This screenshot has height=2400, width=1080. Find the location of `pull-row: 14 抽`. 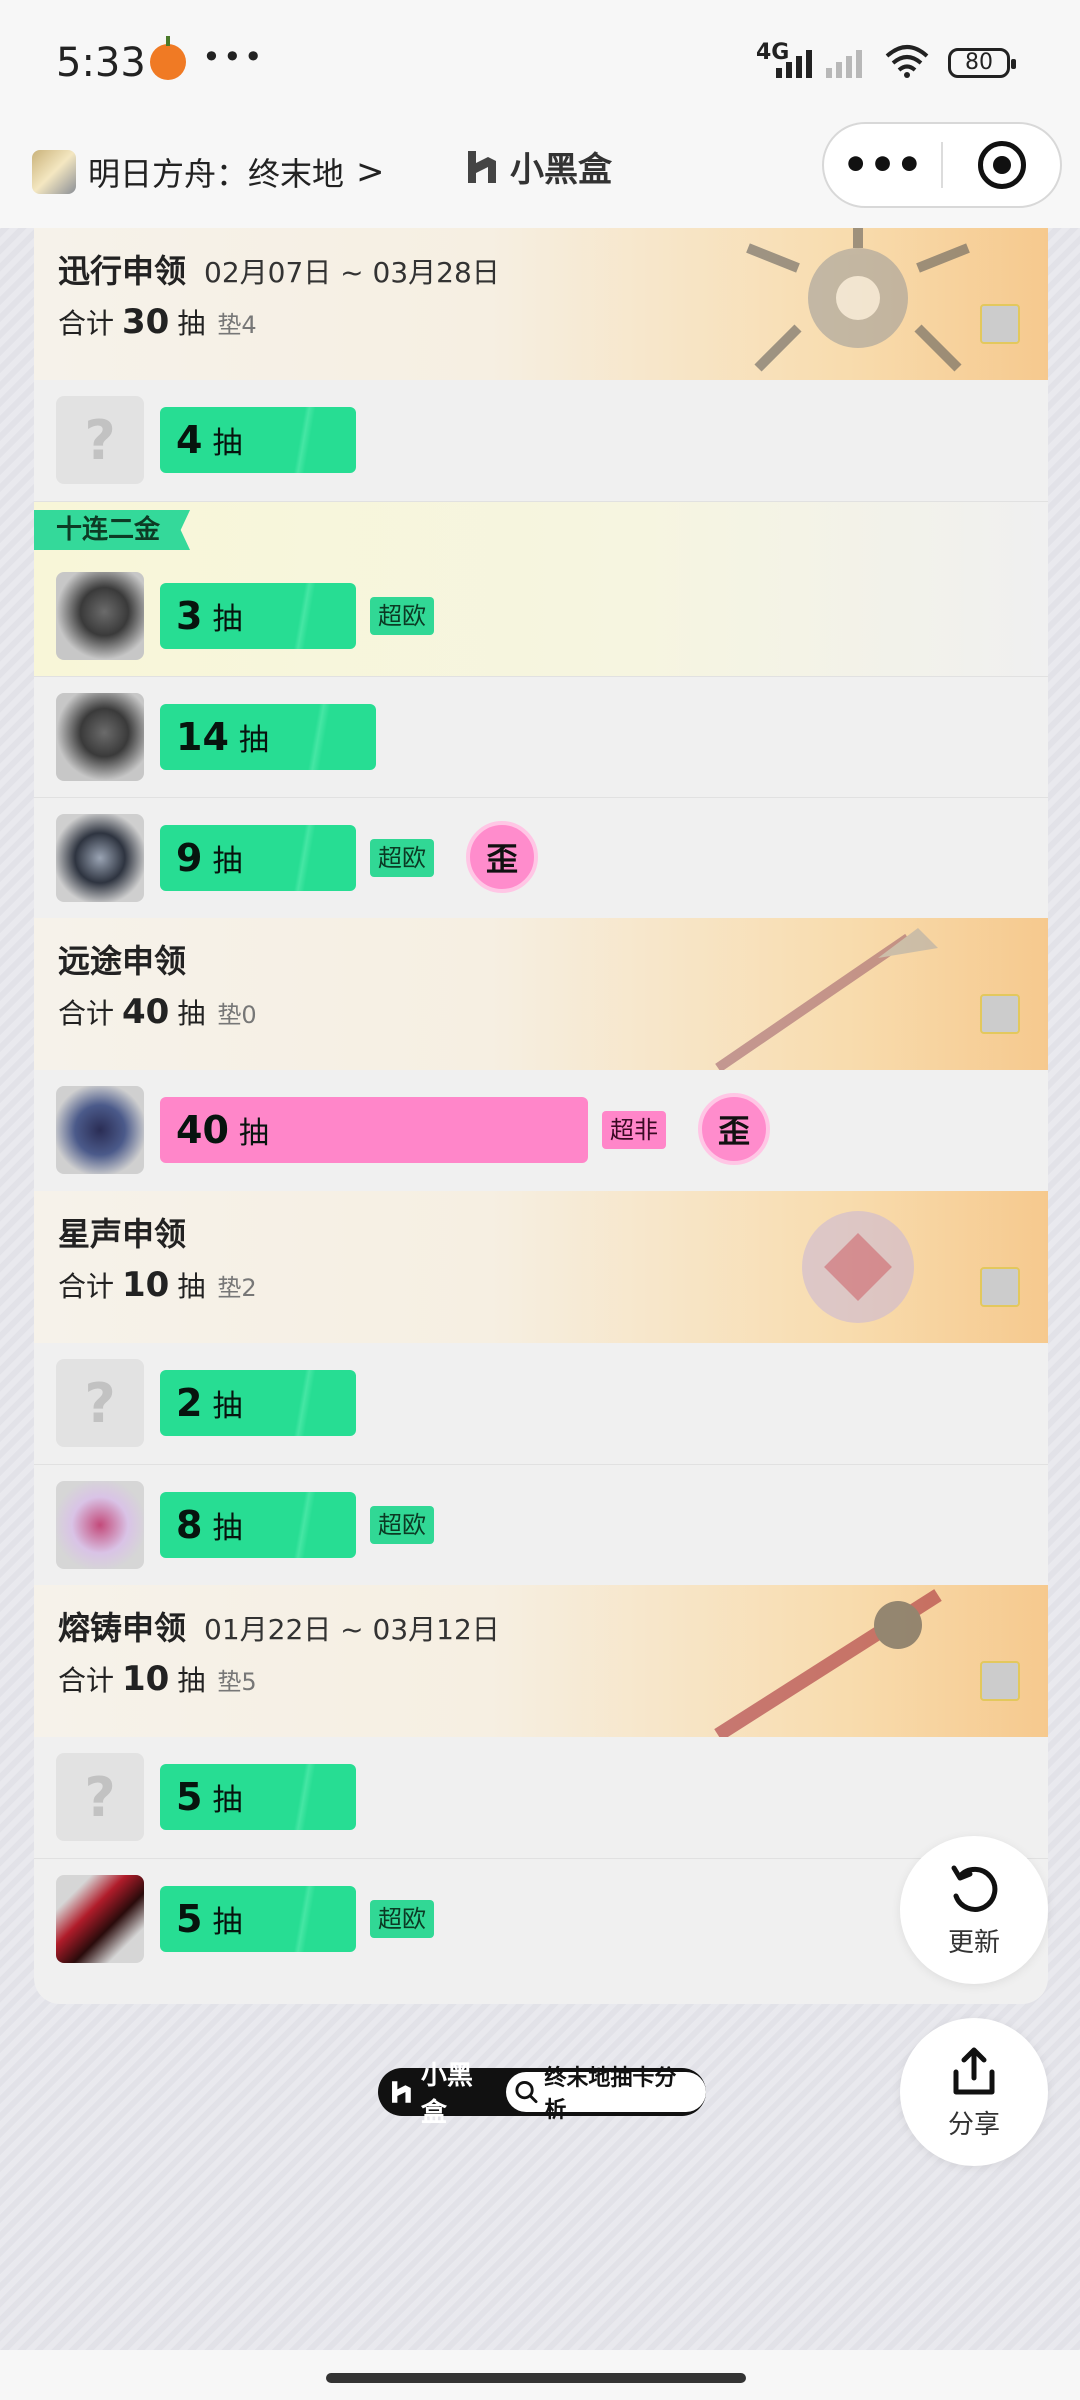

pull-row: 14 抽 is located at coordinates (541, 736).